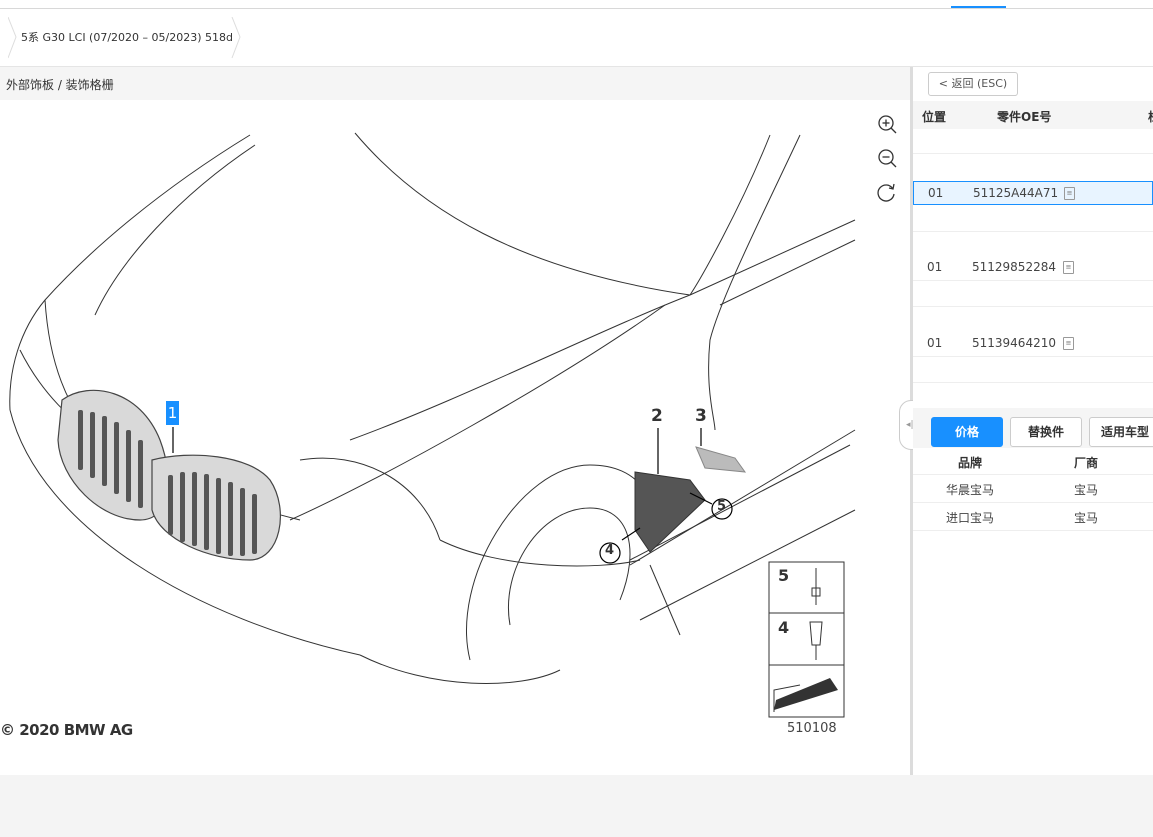  I want to click on callout-4: 4, so click(609, 550).